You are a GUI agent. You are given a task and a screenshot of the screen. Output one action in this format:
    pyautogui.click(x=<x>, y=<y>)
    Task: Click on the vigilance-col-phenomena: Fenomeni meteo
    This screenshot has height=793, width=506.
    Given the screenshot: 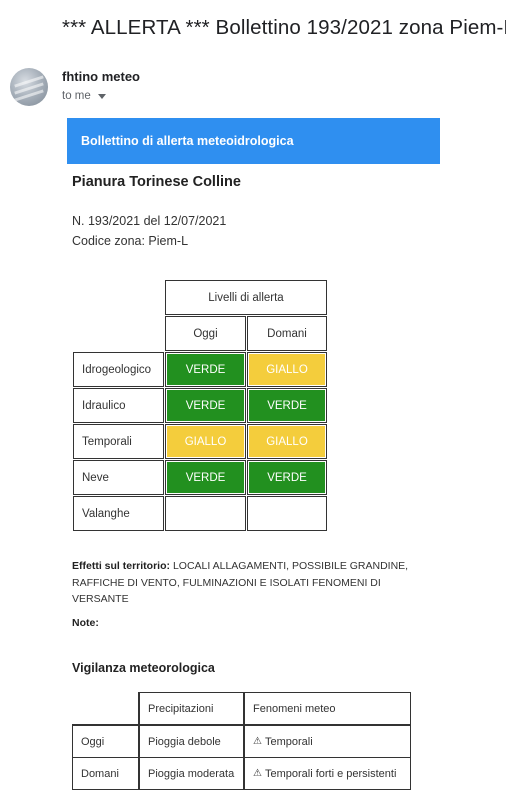 What is the action you would take?
    pyautogui.click(x=327, y=708)
    